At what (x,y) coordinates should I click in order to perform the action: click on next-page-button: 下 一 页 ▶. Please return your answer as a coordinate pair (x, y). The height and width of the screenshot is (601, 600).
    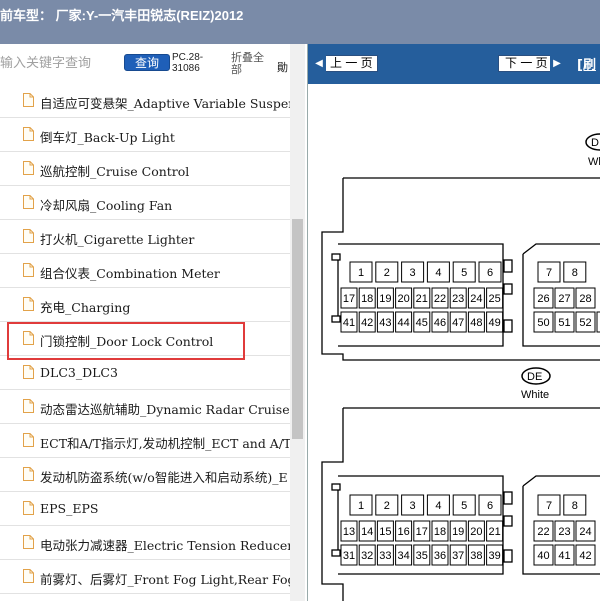
    Looking at the image, I should click on (531, 63).